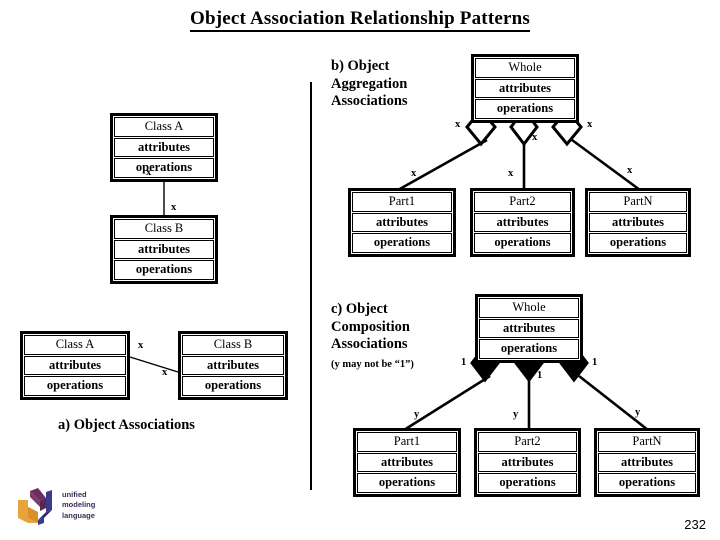 The width and height of the screenshot is (720, 540). What do you see at coordinates (74, 494) in the screenshot?
I see `uml-logo-line-1: unified` at bounding box center [74, 494].